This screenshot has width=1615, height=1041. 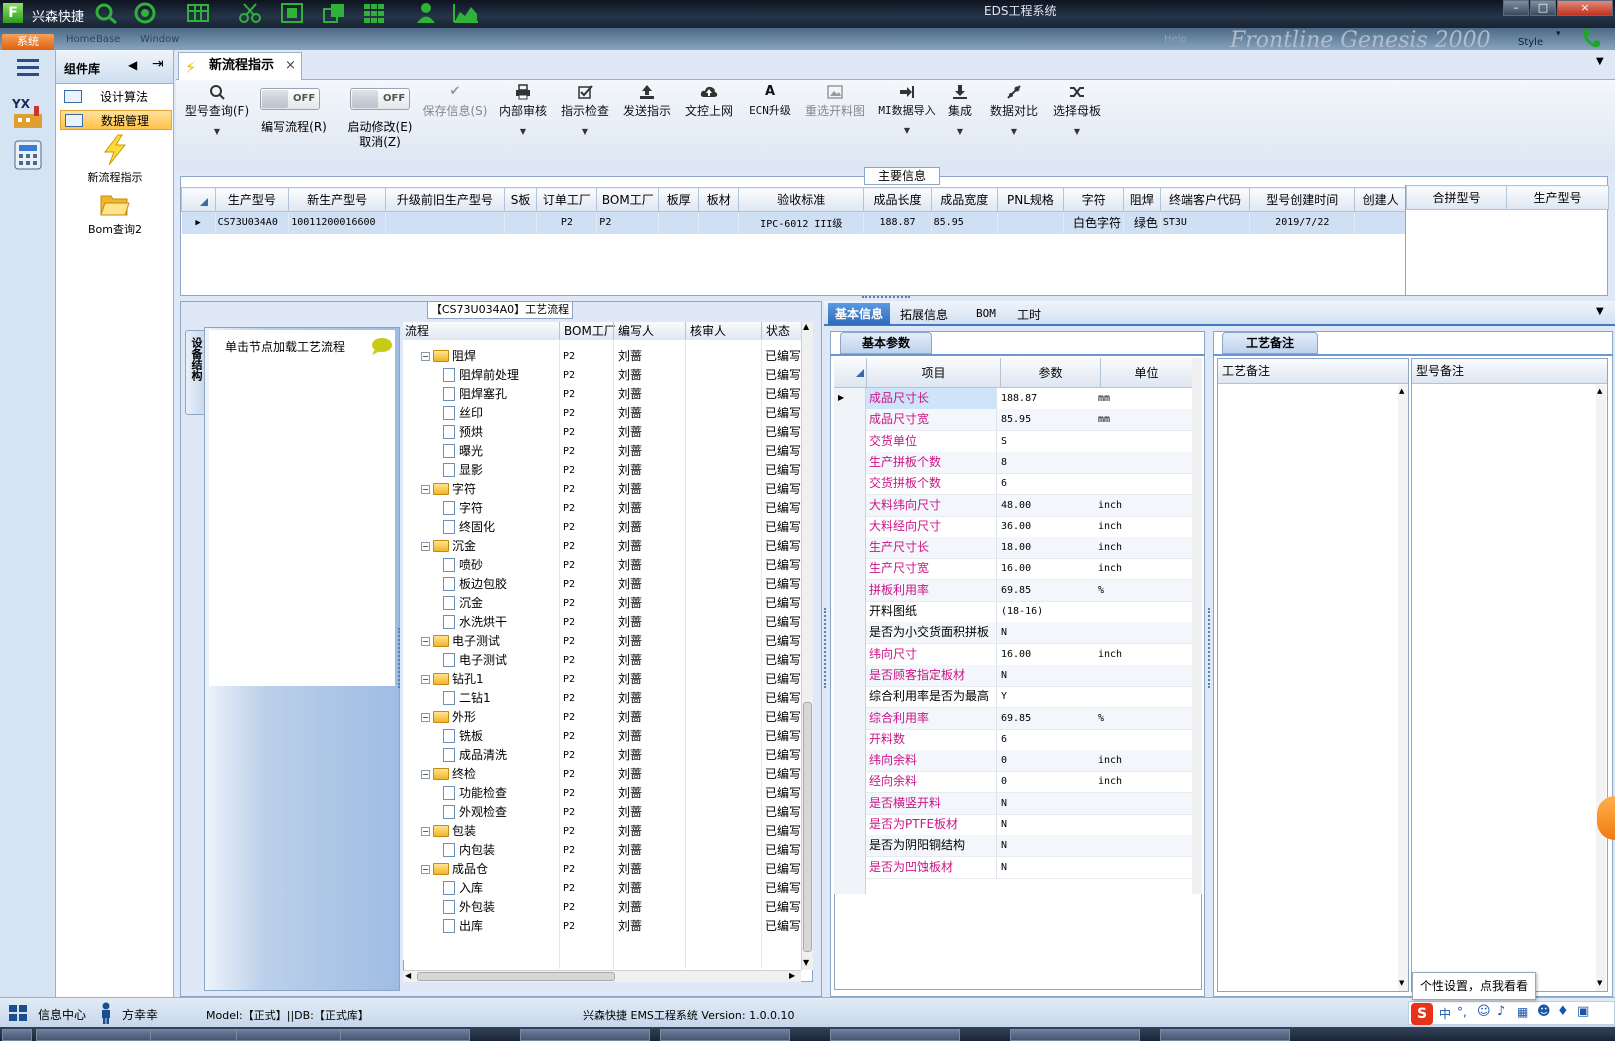 I want to click on param-row: 是否顾客指定板材 N, so click(x=1029, y=675).